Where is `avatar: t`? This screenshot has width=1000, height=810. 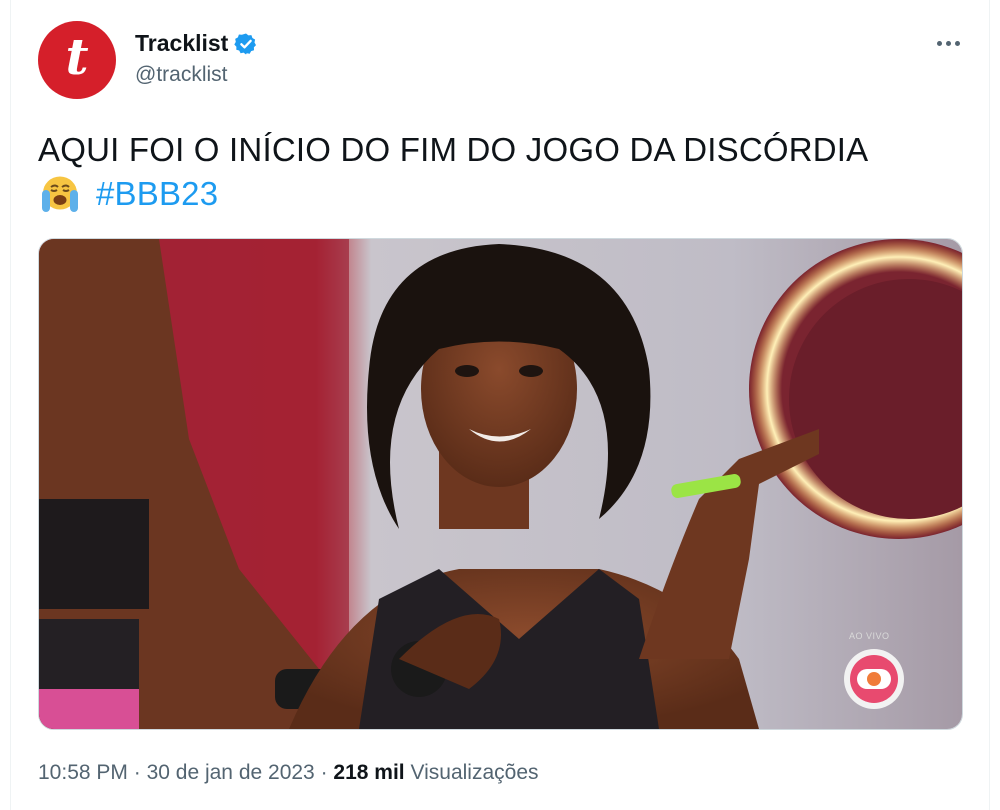
avatar: t is located at coordinates (77, 60).